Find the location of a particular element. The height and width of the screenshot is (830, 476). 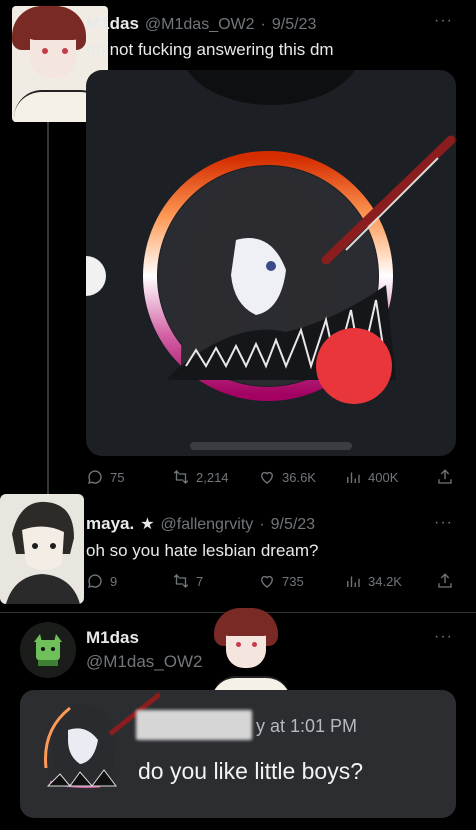

reply-button: 9 is located at coordinates (101, 581).